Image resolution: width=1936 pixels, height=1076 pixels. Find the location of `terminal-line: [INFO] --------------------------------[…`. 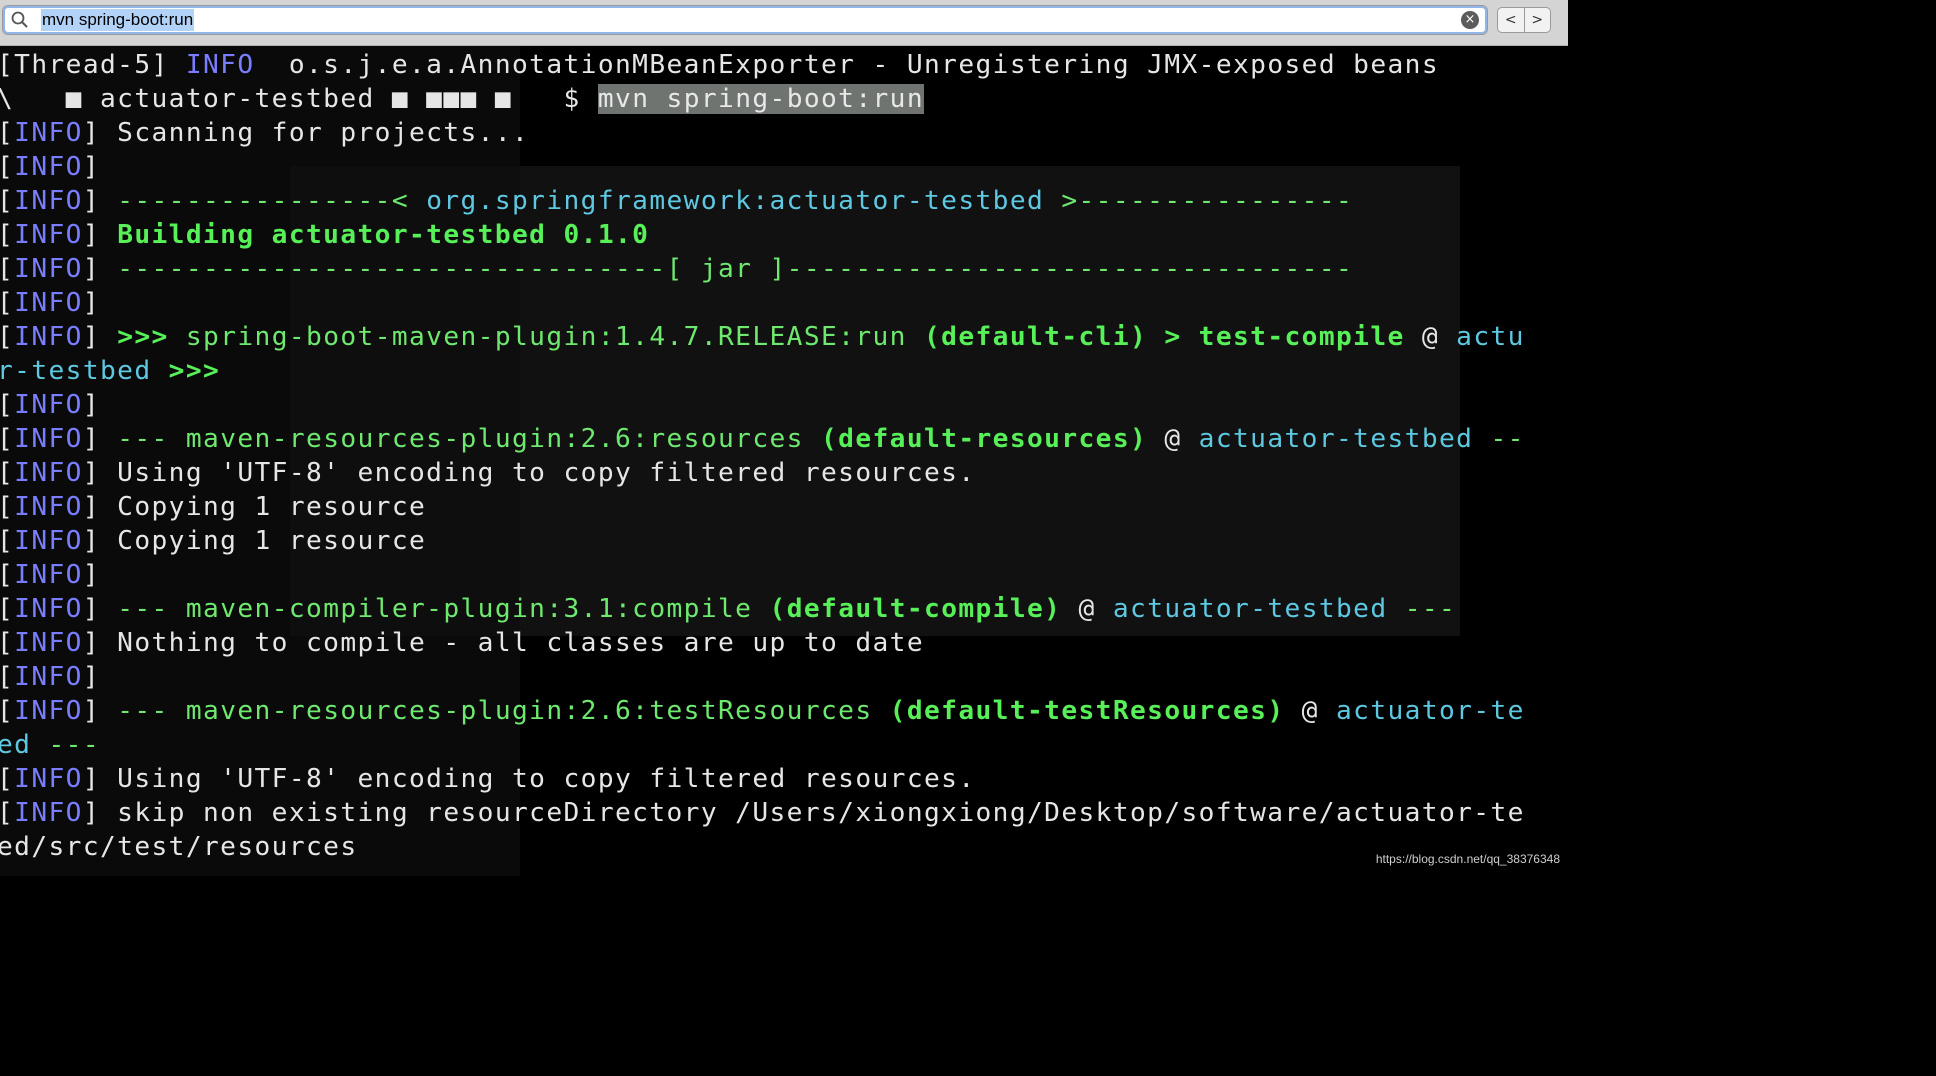

terminal-line: [INFO] --------------------------------[… is located at coordinates (676, 269).